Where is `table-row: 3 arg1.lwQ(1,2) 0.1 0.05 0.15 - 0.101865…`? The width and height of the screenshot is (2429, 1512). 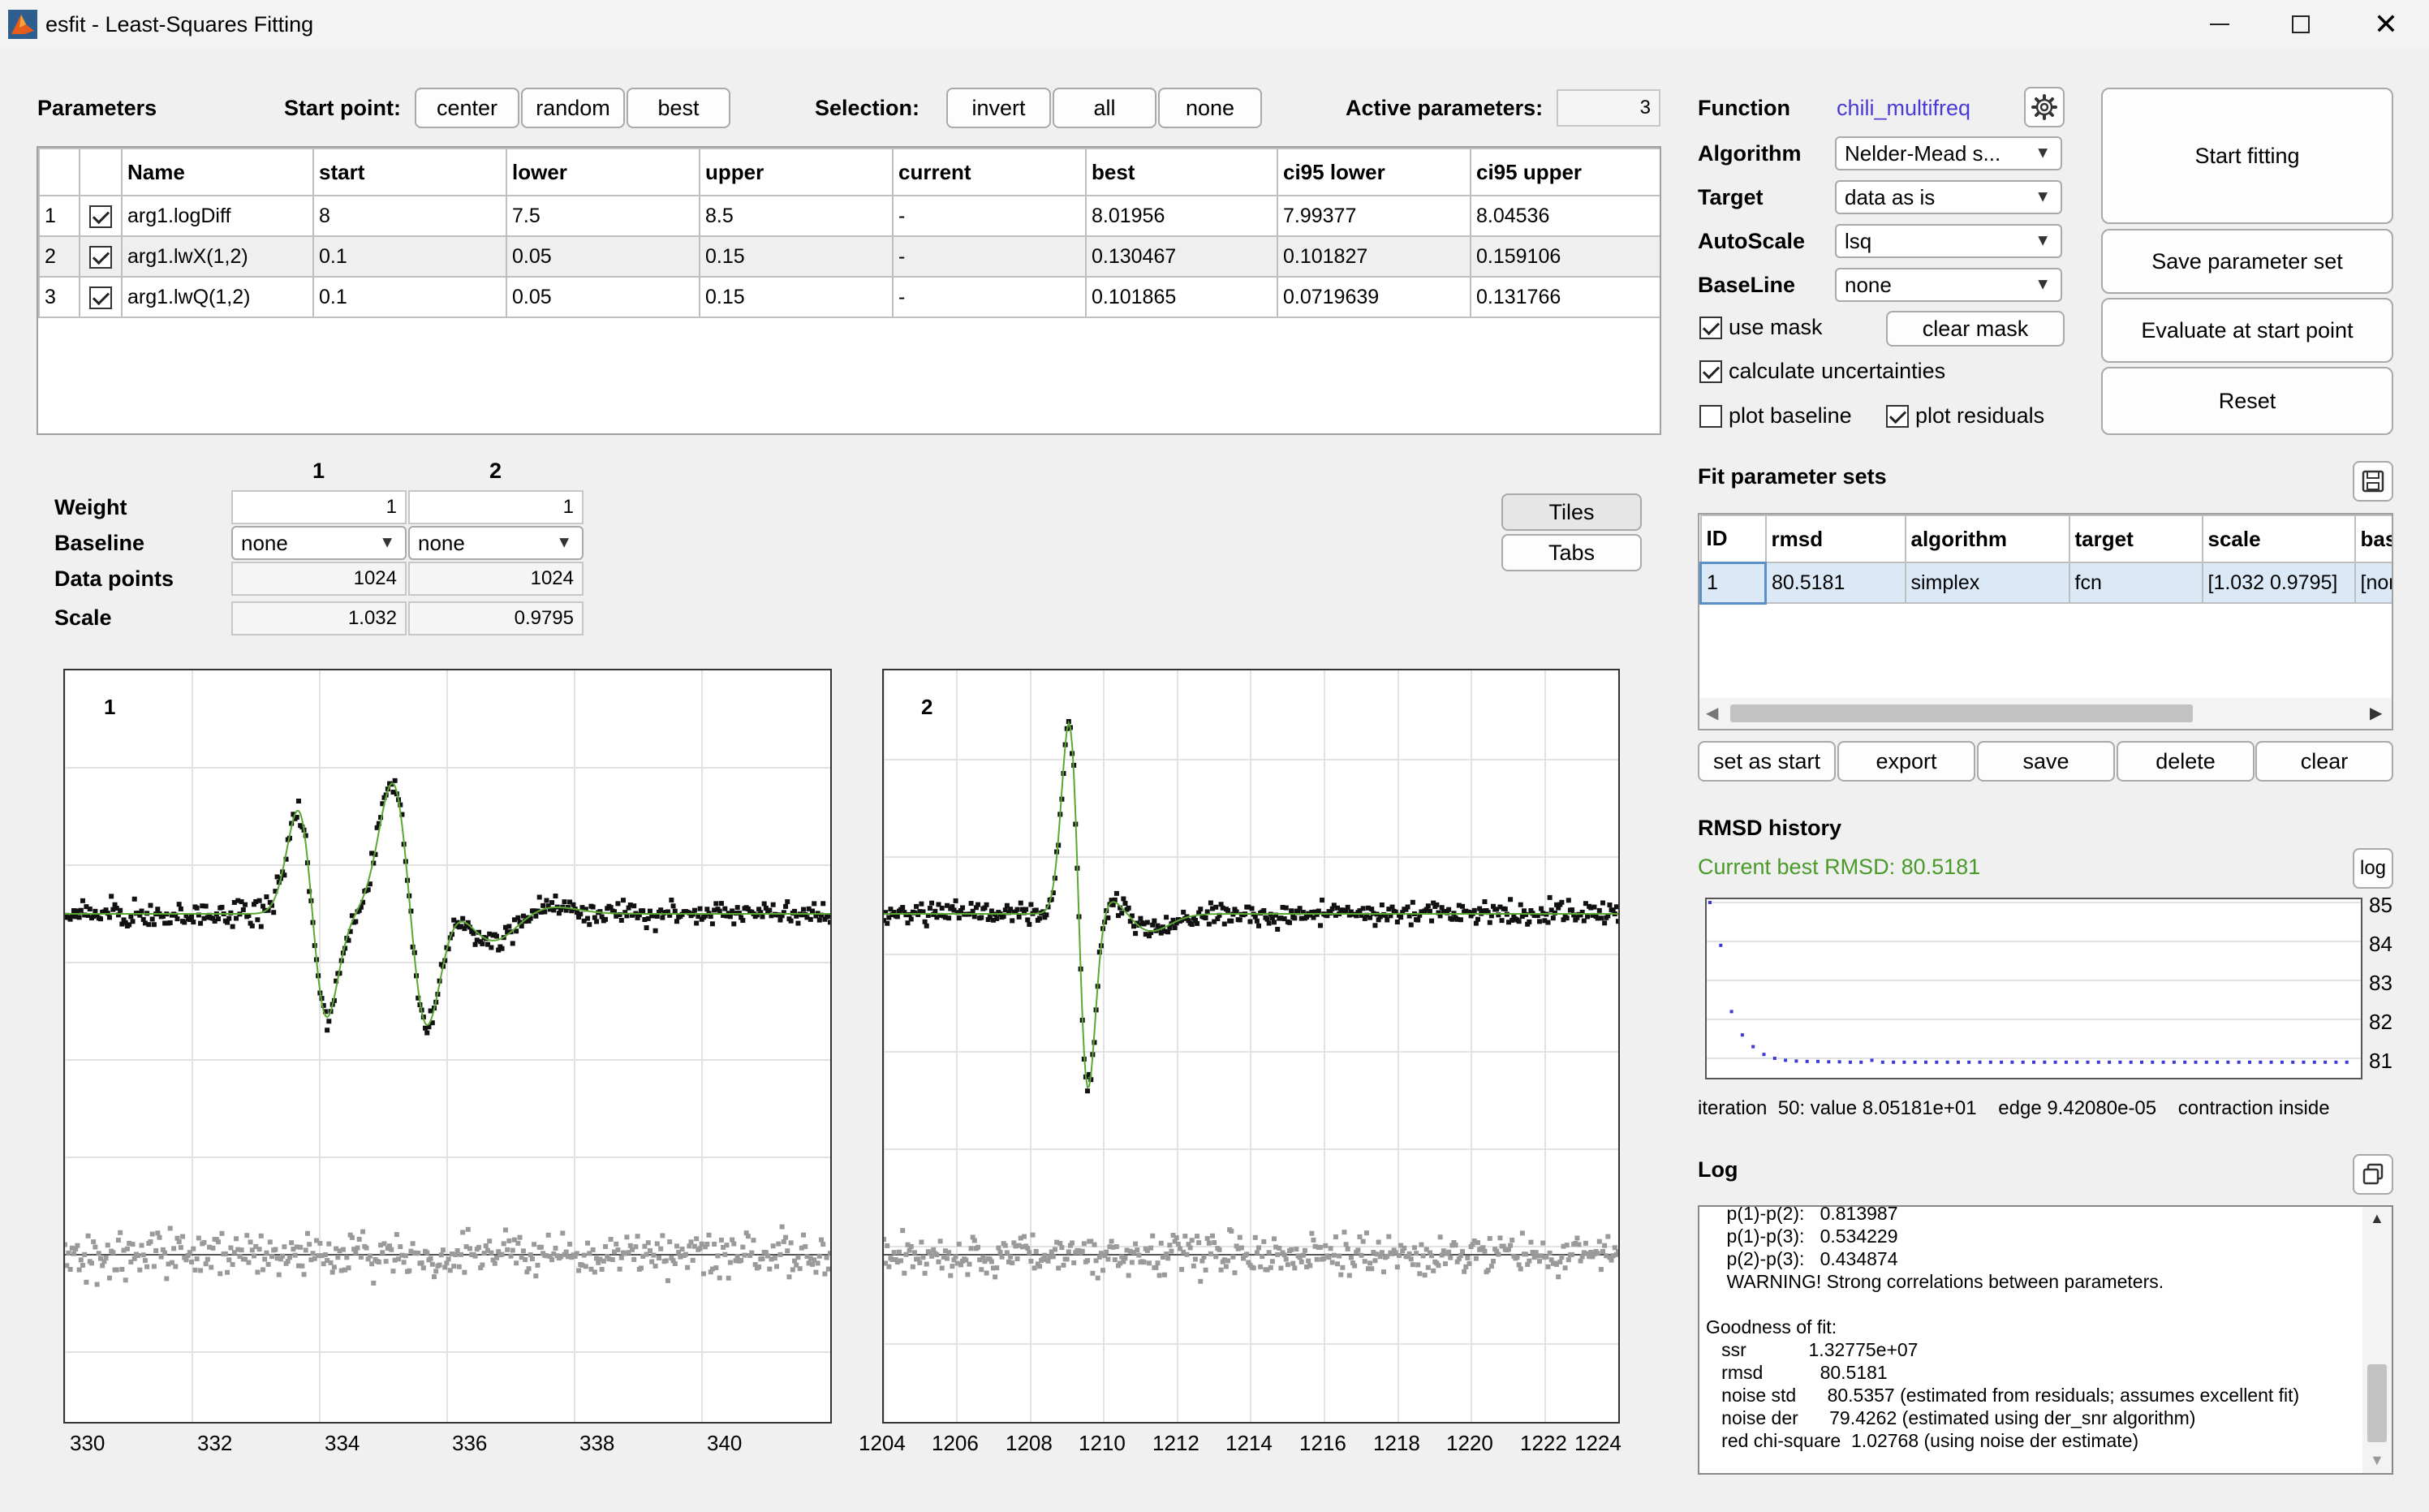 table-row: 3 arg1.lwQ(1,2) 0.1 0.05 0.15 - 0.101865… is located at coordinates (849, 297).